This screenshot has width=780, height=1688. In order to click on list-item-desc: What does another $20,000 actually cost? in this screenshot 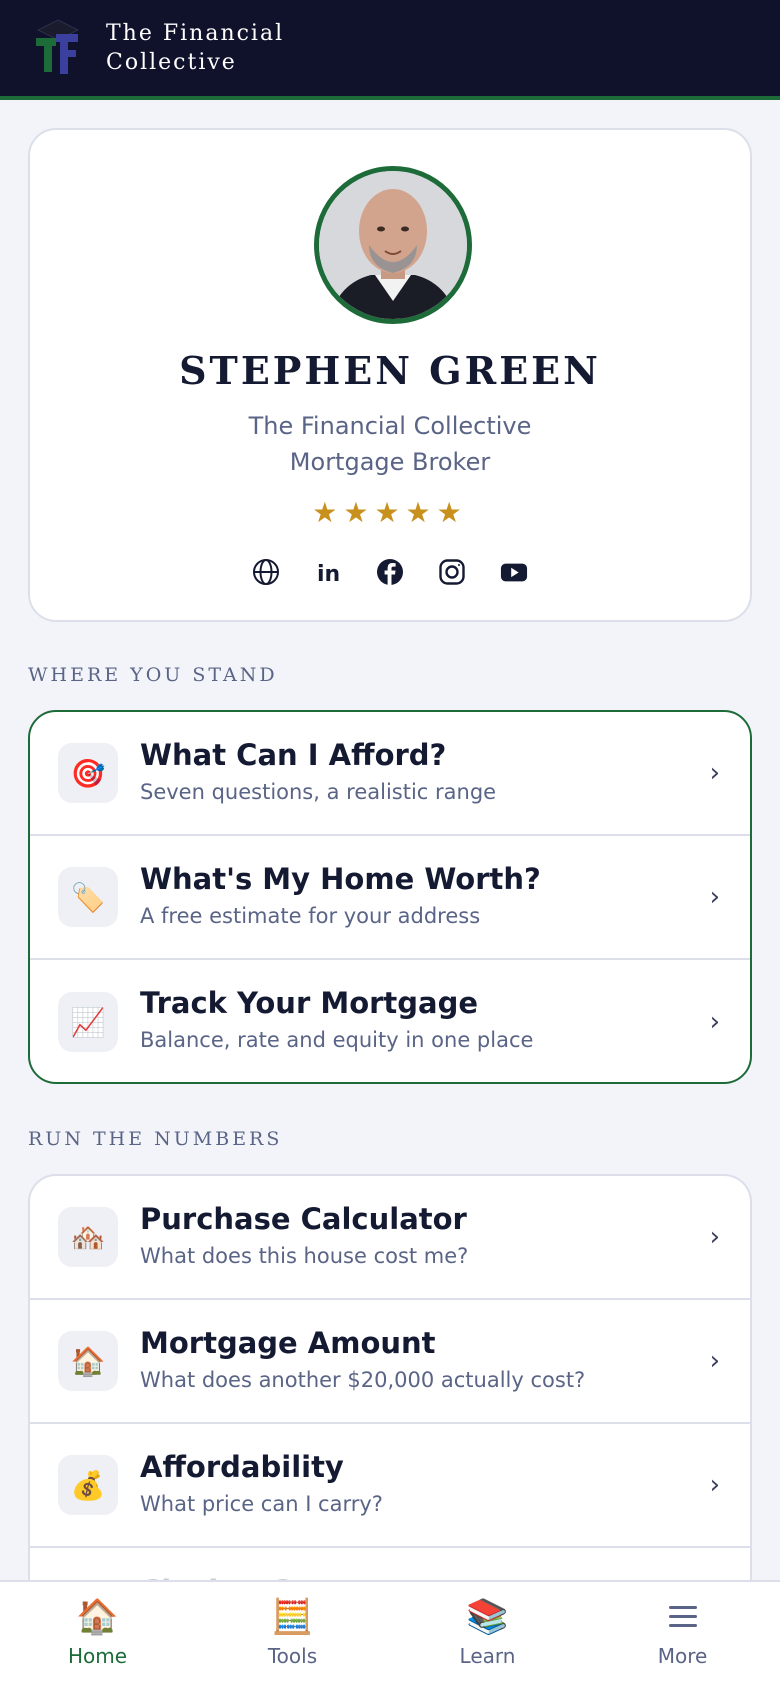, I will do `click(363, 1380)`.